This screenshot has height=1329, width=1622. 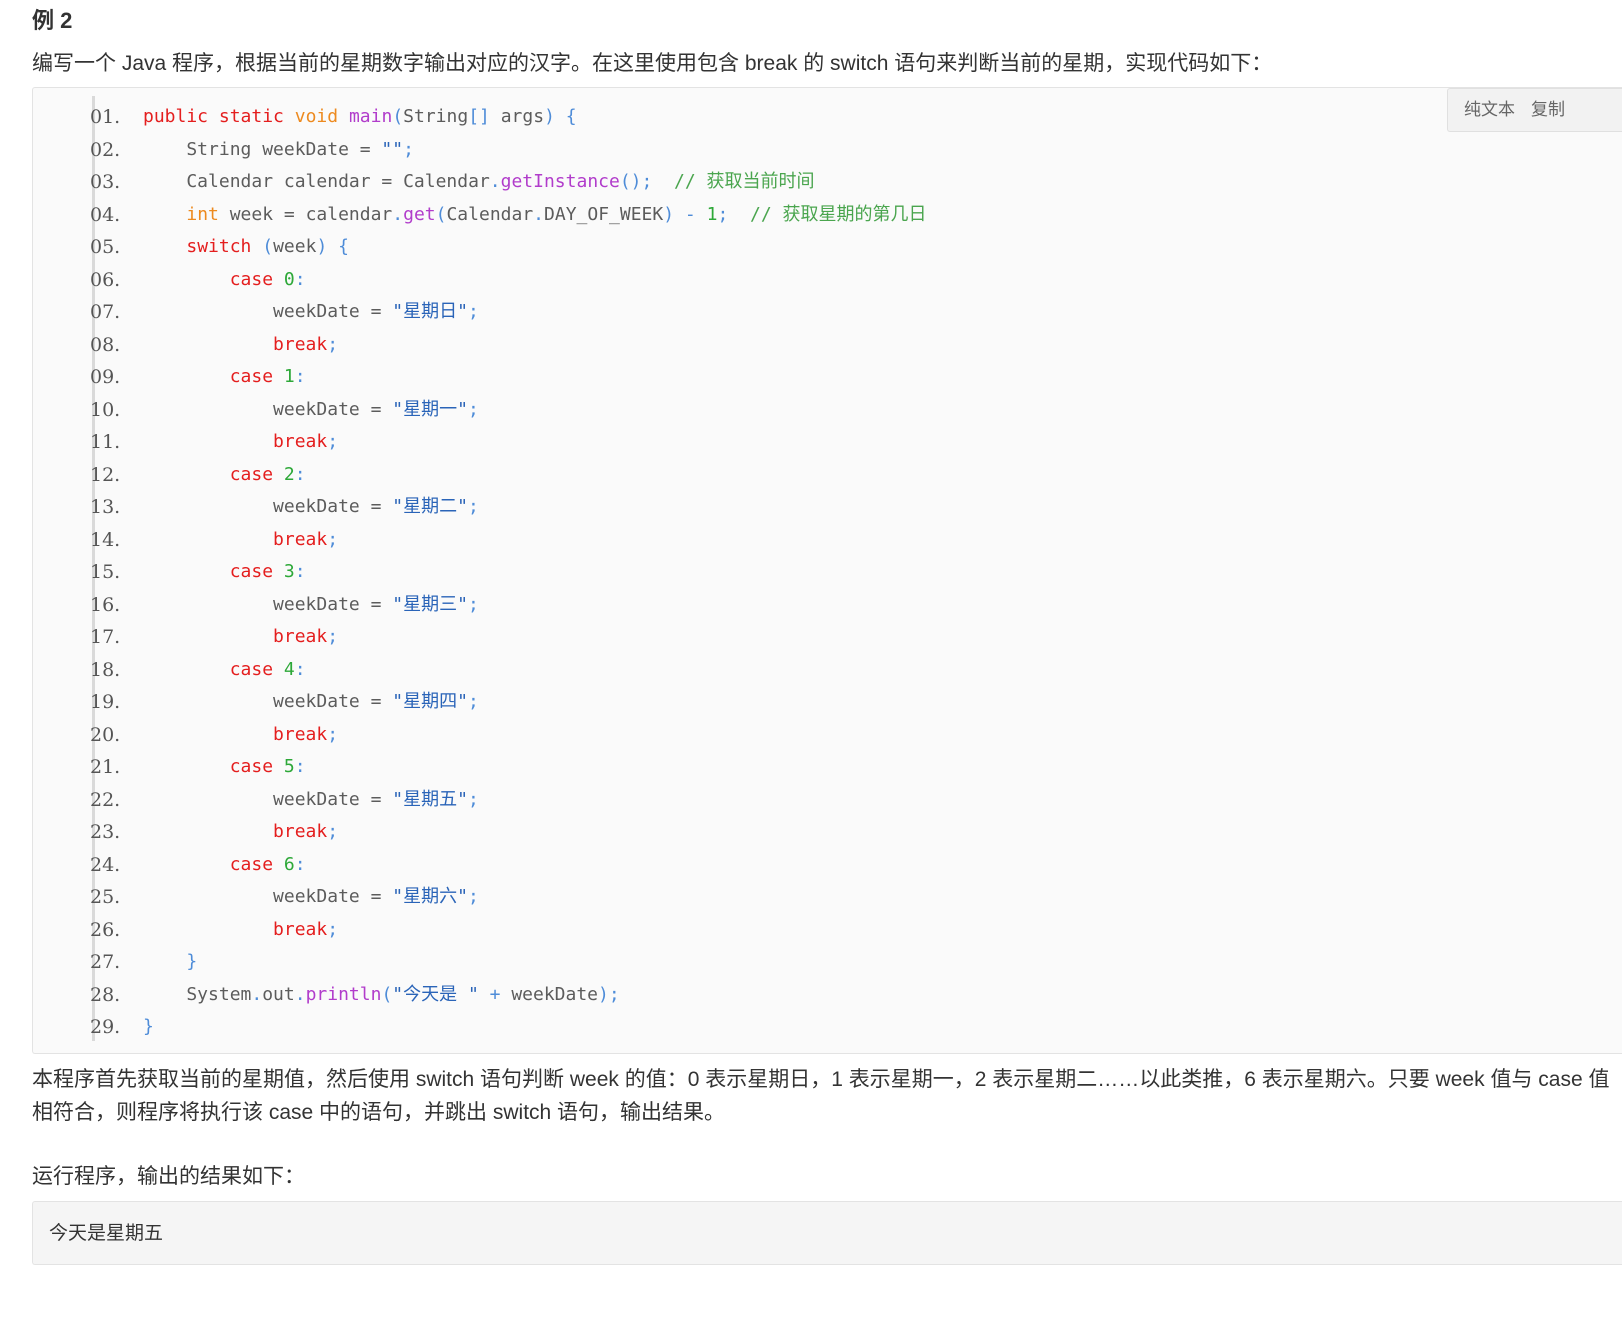 What do you see at coordinates (105, 572) in the screenshot?
I see `line-number: 15.` at bounding box center [105, 572].